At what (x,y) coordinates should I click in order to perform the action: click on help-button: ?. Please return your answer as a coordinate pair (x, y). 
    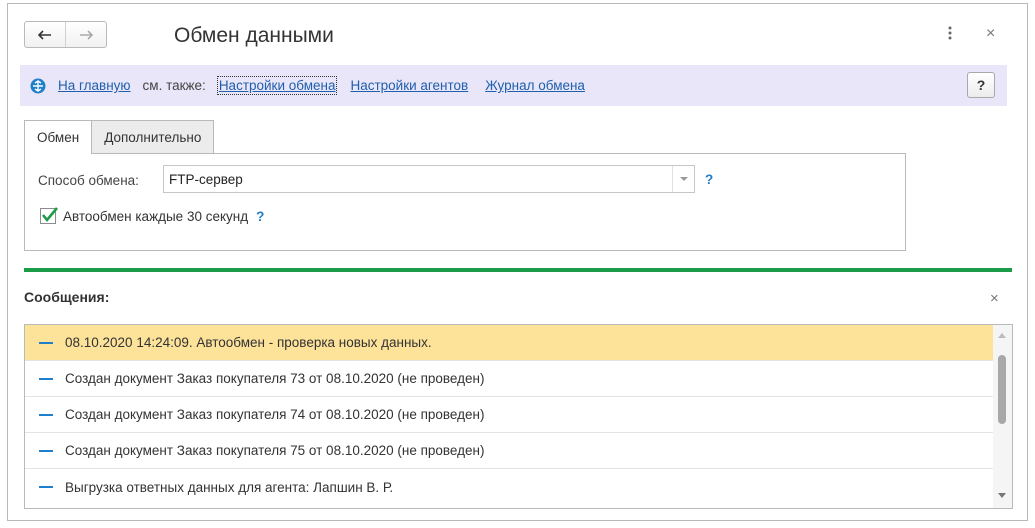
    Looking at the image, I should click on (981, 85).